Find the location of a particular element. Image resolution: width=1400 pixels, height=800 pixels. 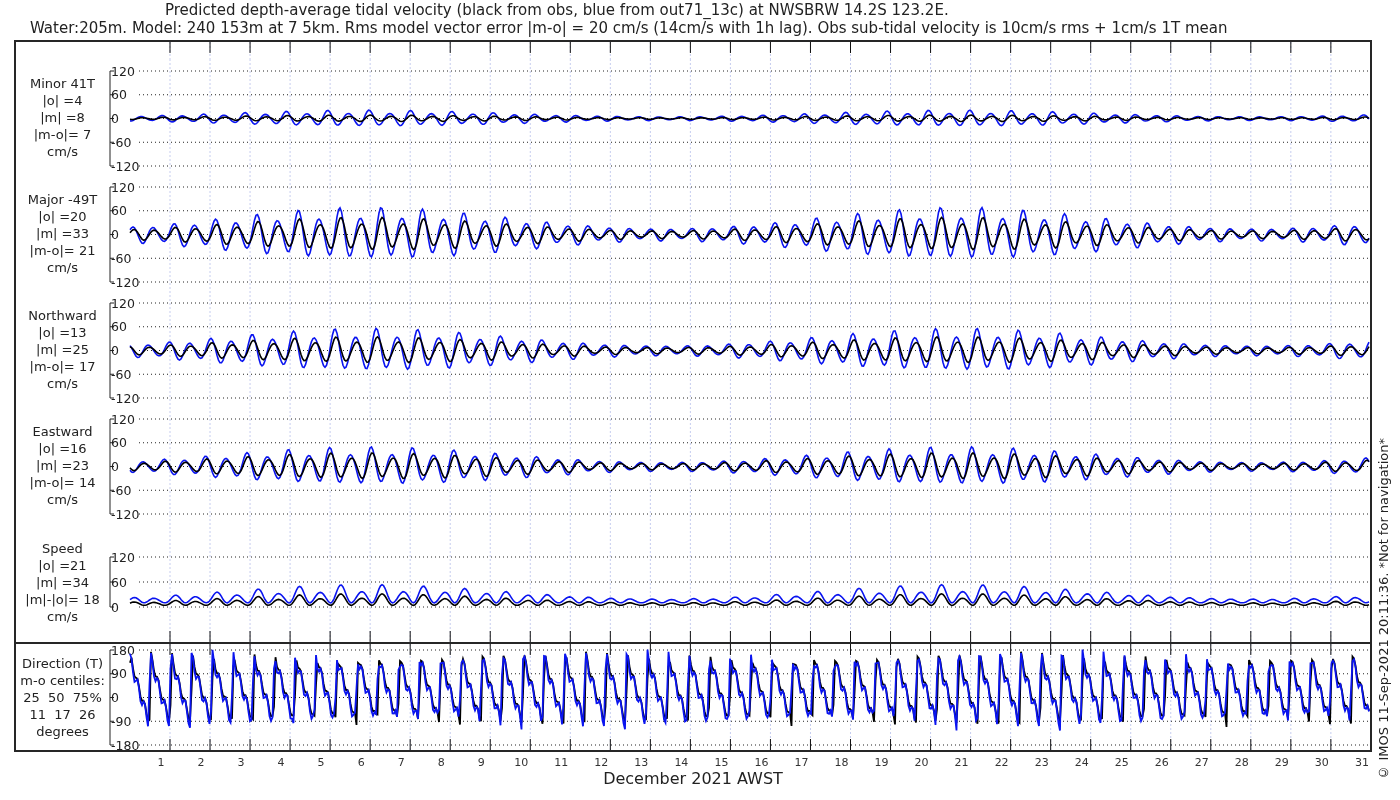

tick-label: 20 is located at coordinates (921, 762).